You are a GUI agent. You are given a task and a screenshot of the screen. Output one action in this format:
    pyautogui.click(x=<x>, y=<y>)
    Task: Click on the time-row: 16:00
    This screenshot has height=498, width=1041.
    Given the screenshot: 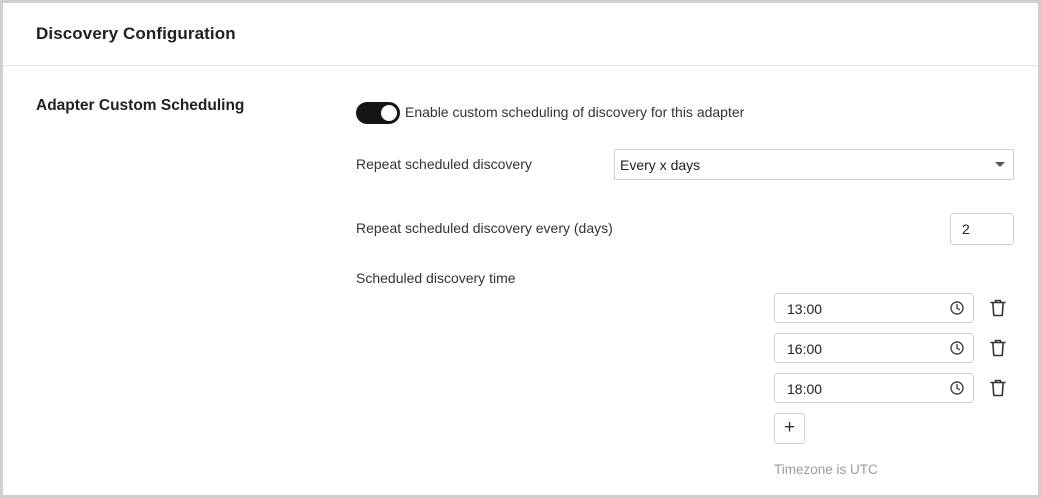 What is the action you would take?
    pyautogui.click(x=894, y=349)
    